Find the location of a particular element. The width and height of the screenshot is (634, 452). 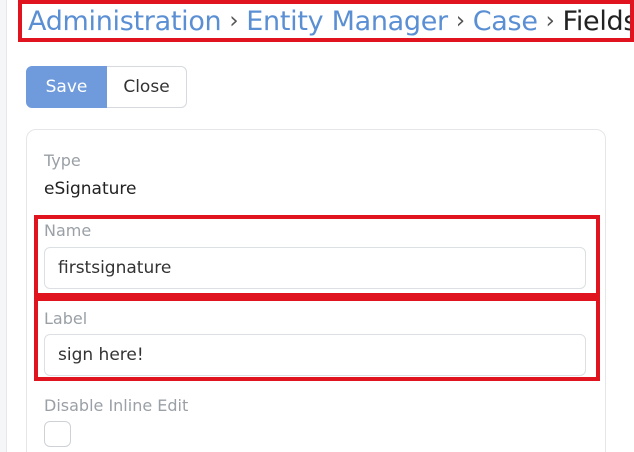

disable-inline-edit-checkbox is located at coordinates (57, 434).